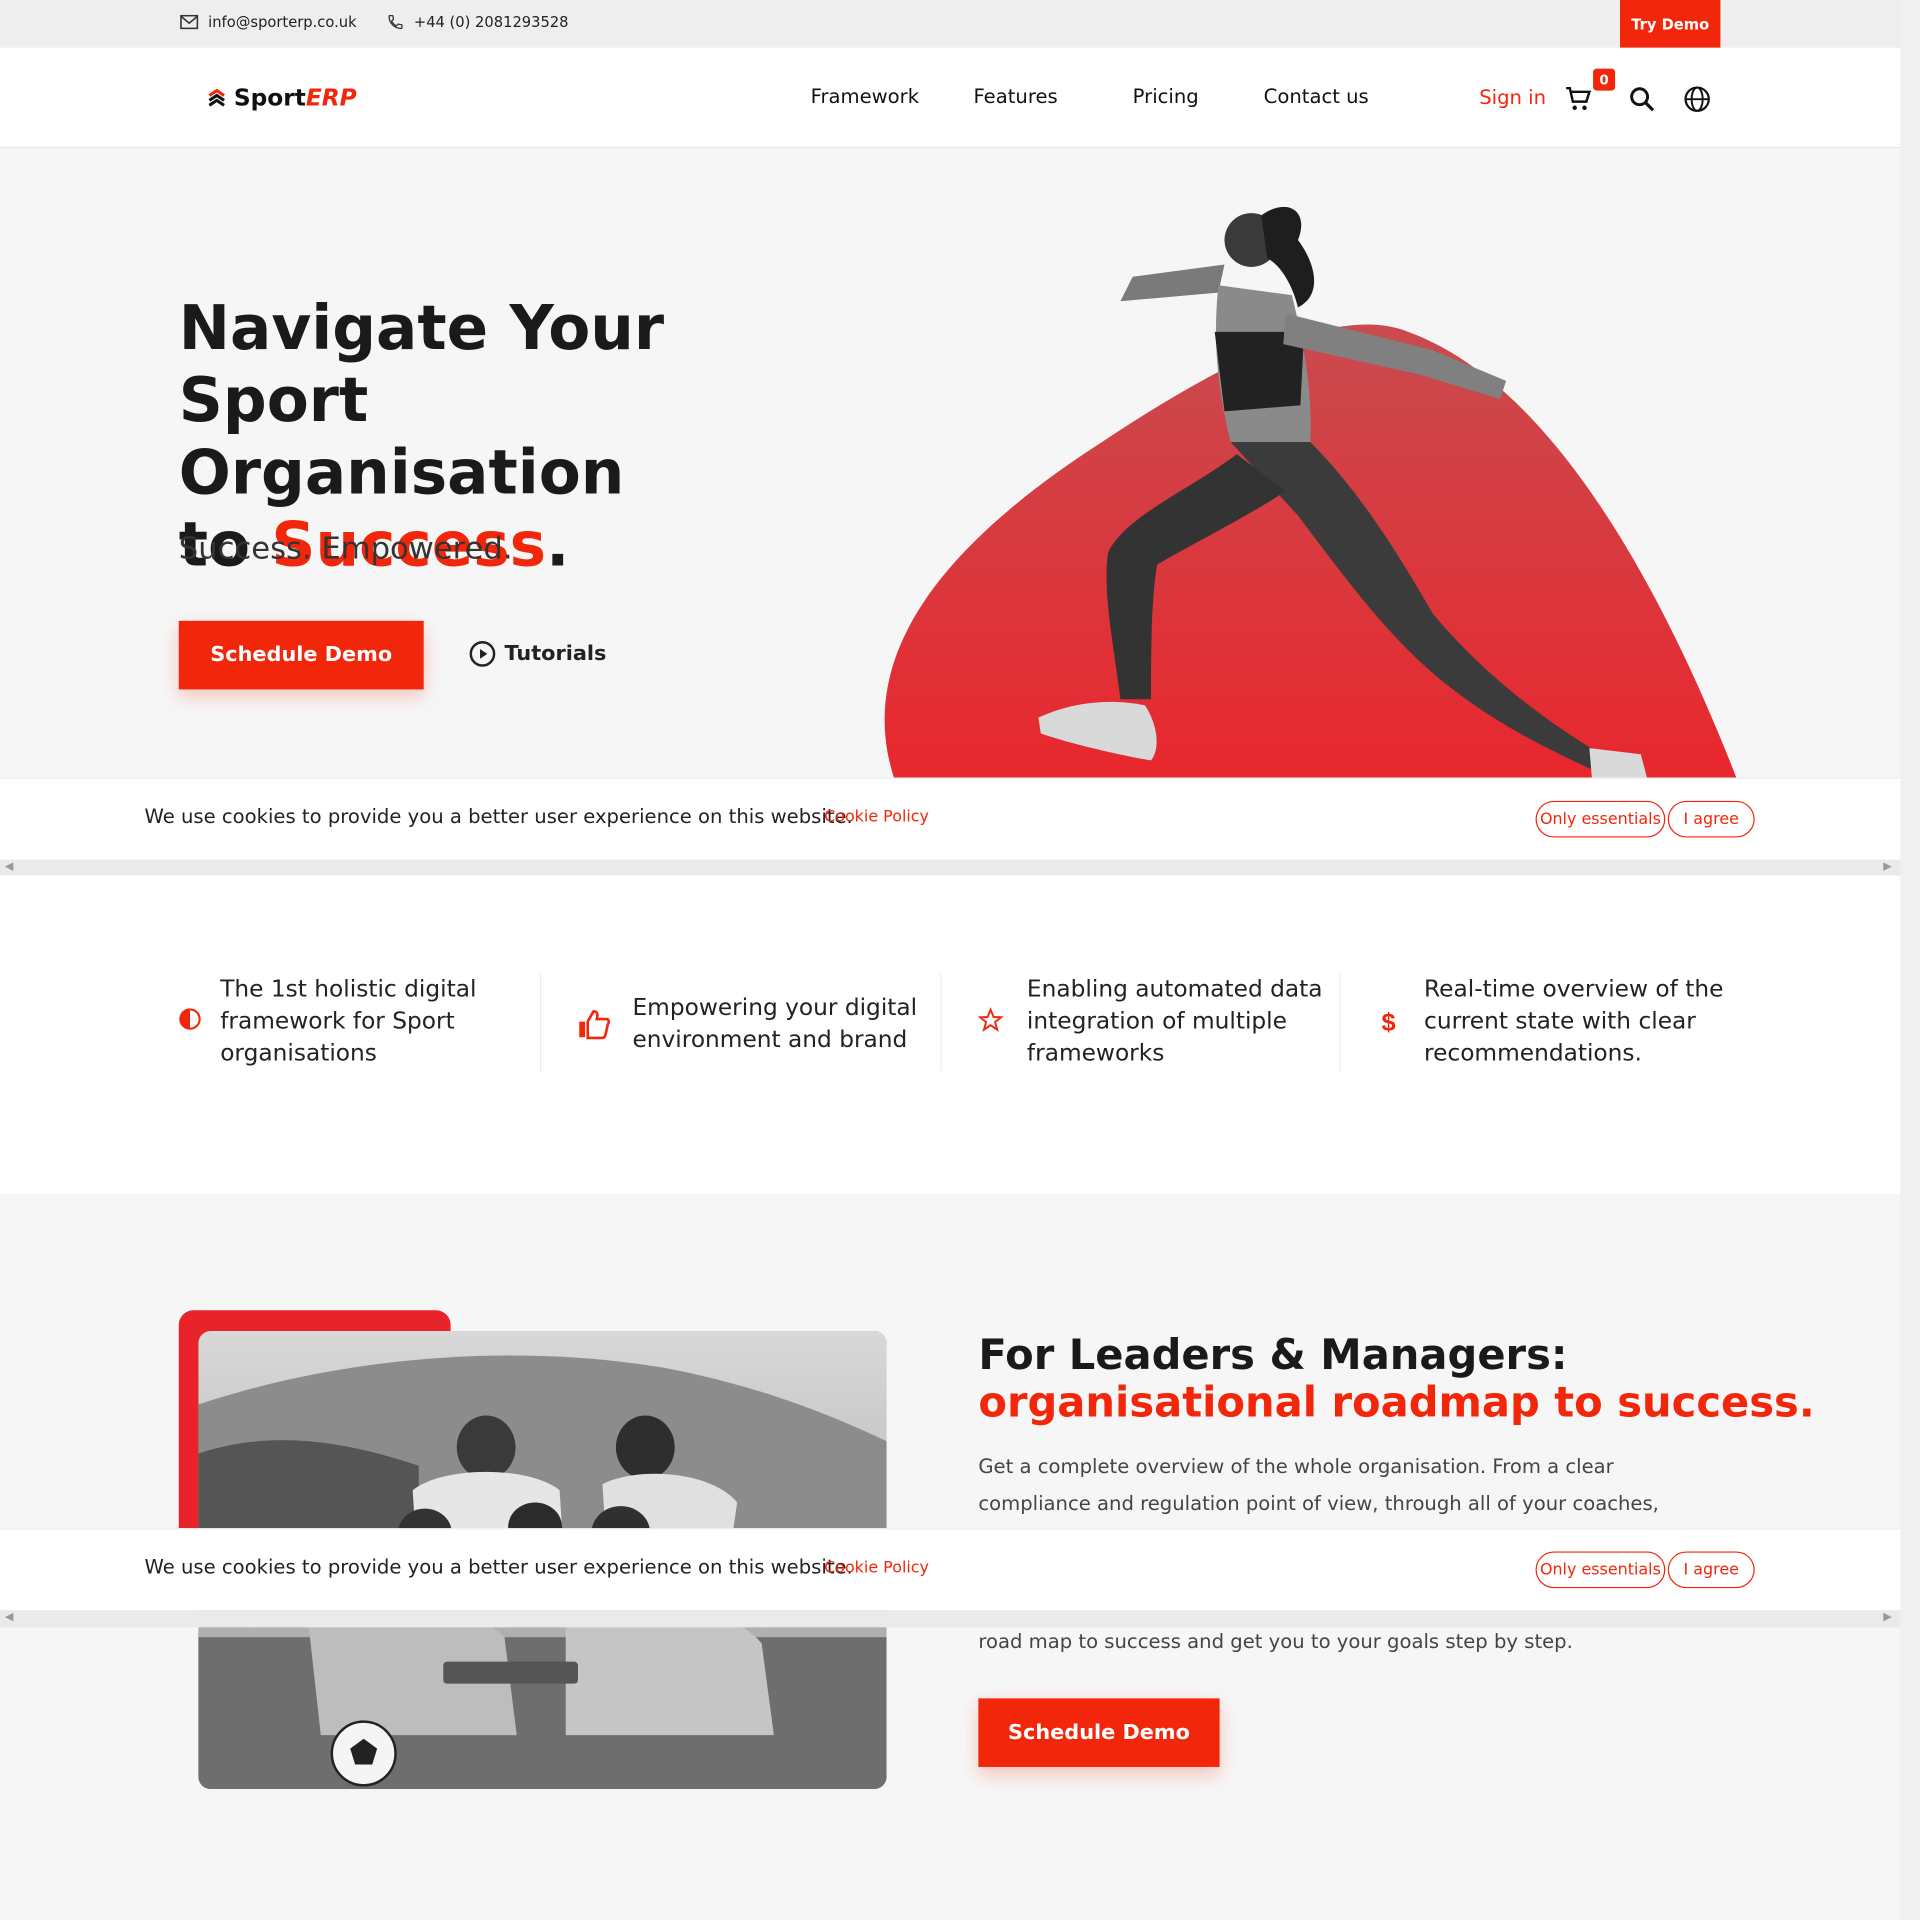 Image resolution: width=1920 pixels, height=1920 pixels. I want to click on try-demo-button: Try Demo, so click(1670, 24).